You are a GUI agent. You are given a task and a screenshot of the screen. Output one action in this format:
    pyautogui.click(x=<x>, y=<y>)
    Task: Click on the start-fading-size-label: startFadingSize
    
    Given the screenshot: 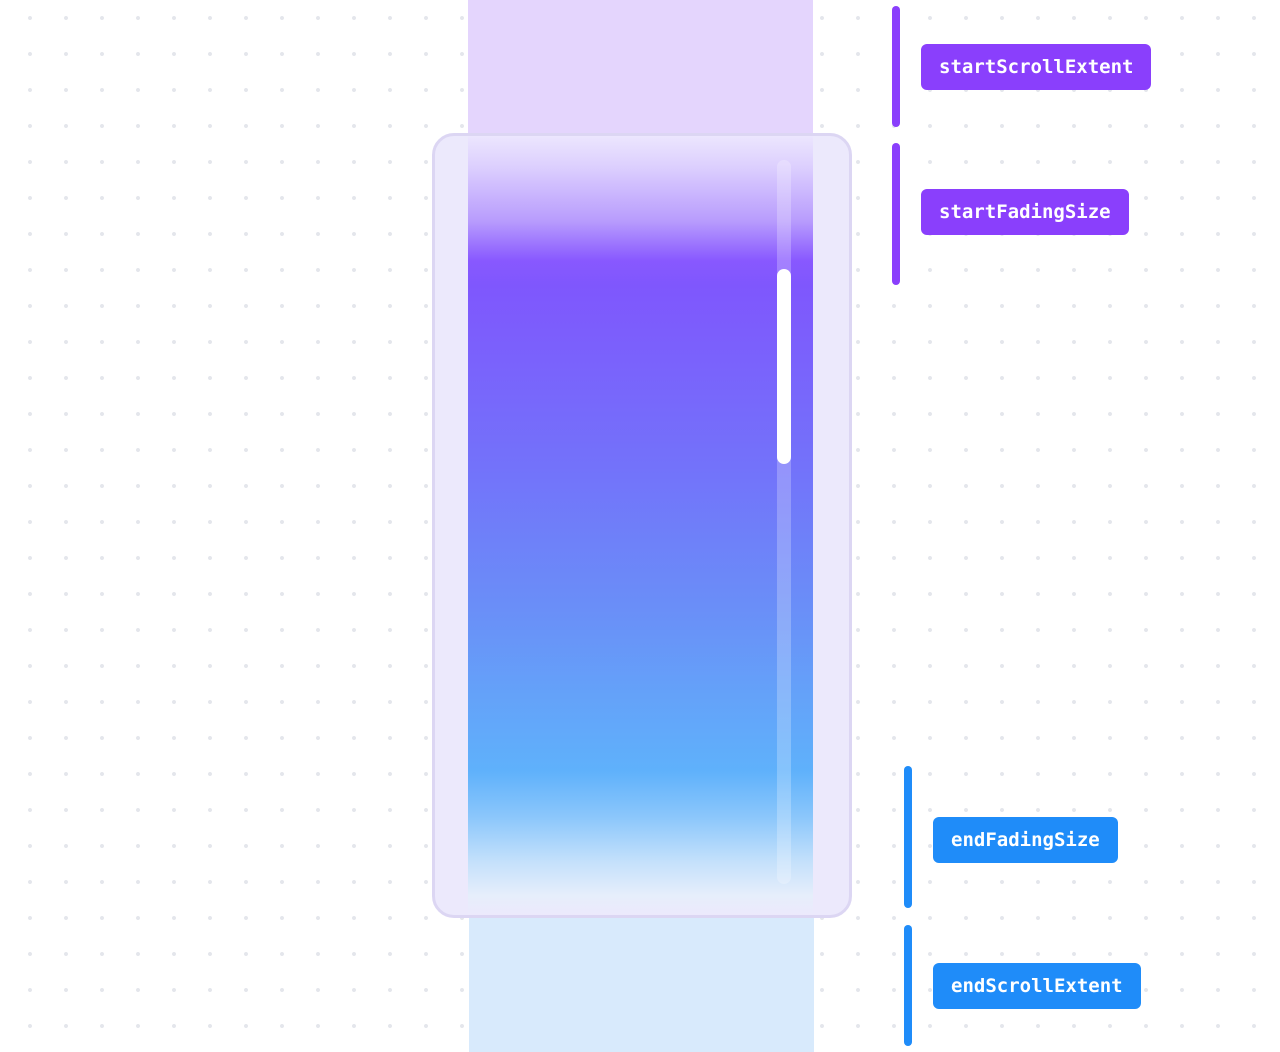 What is the action you would take?
    pyautogui.click(x=1025, y=212)
    